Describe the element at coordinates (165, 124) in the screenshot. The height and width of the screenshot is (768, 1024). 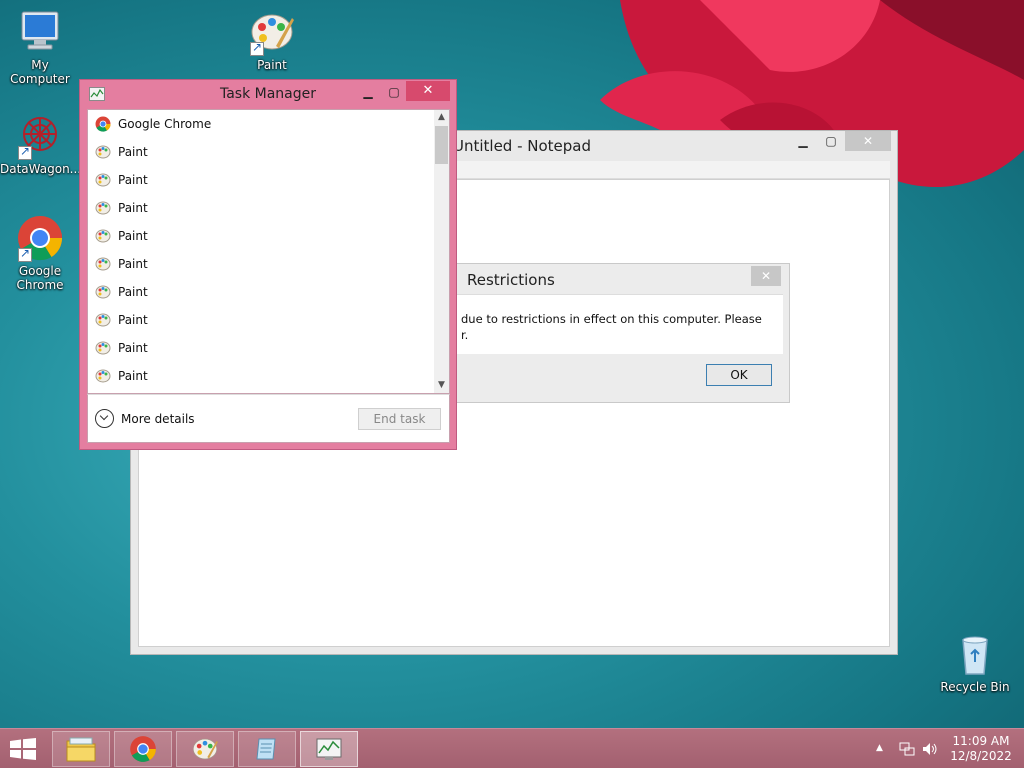
I see `process-name: Google Chrome` at that location.